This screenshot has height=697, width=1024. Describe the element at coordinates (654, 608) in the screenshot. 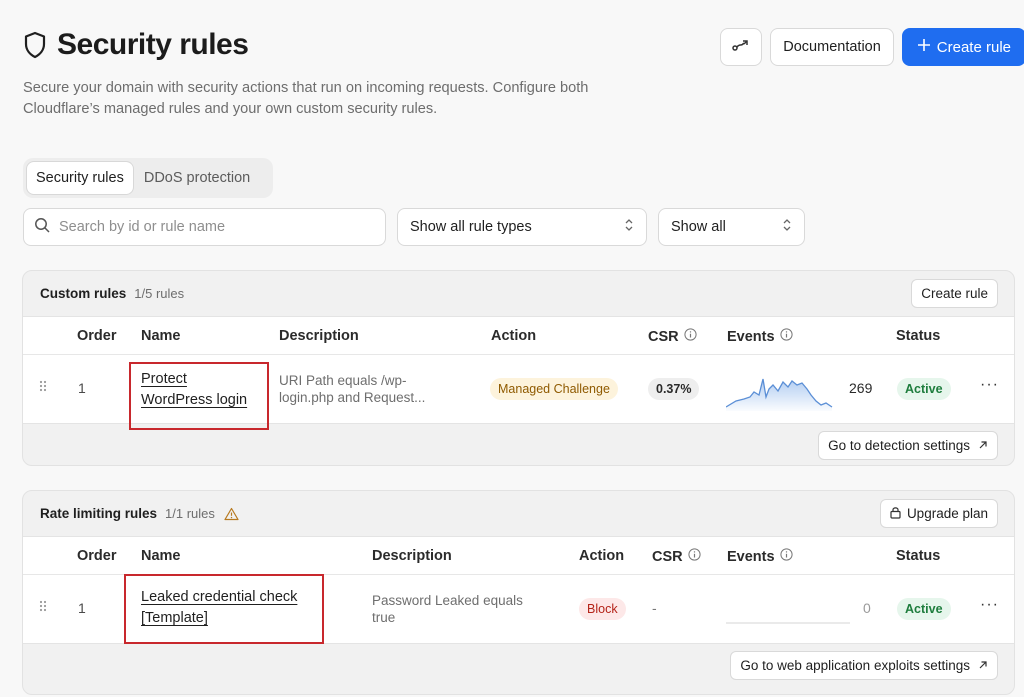

I see `csr-value: -` at that location.